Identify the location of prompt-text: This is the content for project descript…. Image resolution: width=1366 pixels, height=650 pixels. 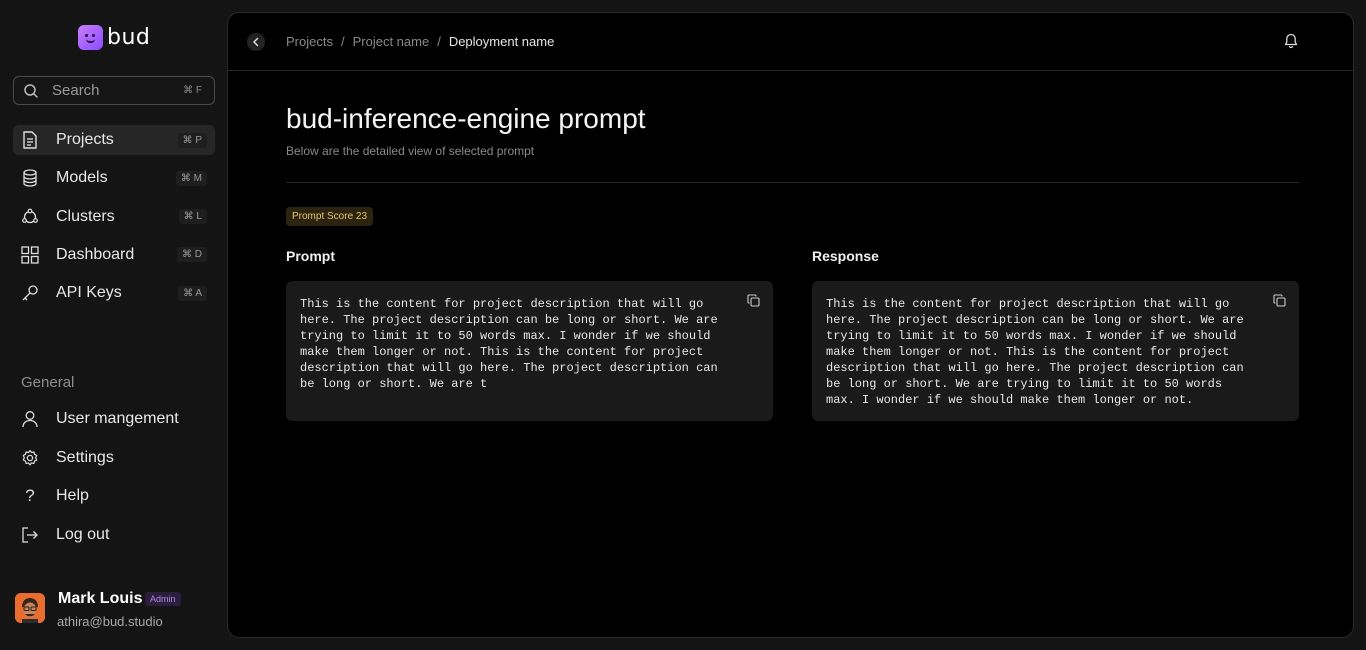
(509, 344).